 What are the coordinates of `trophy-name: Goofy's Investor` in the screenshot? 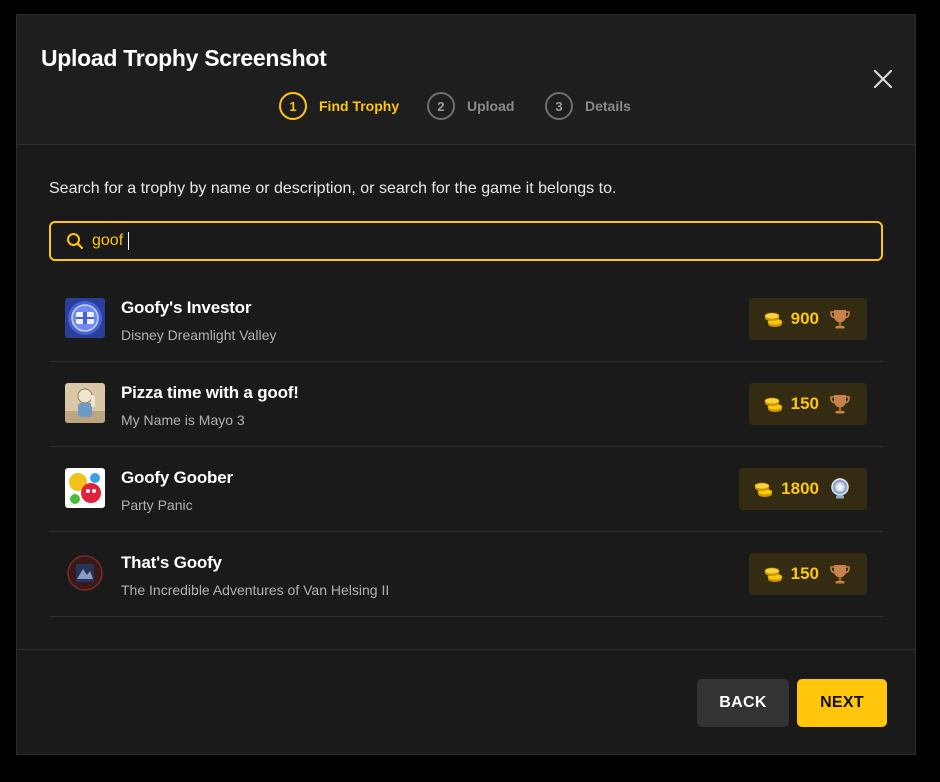 It's located at (186, 307).